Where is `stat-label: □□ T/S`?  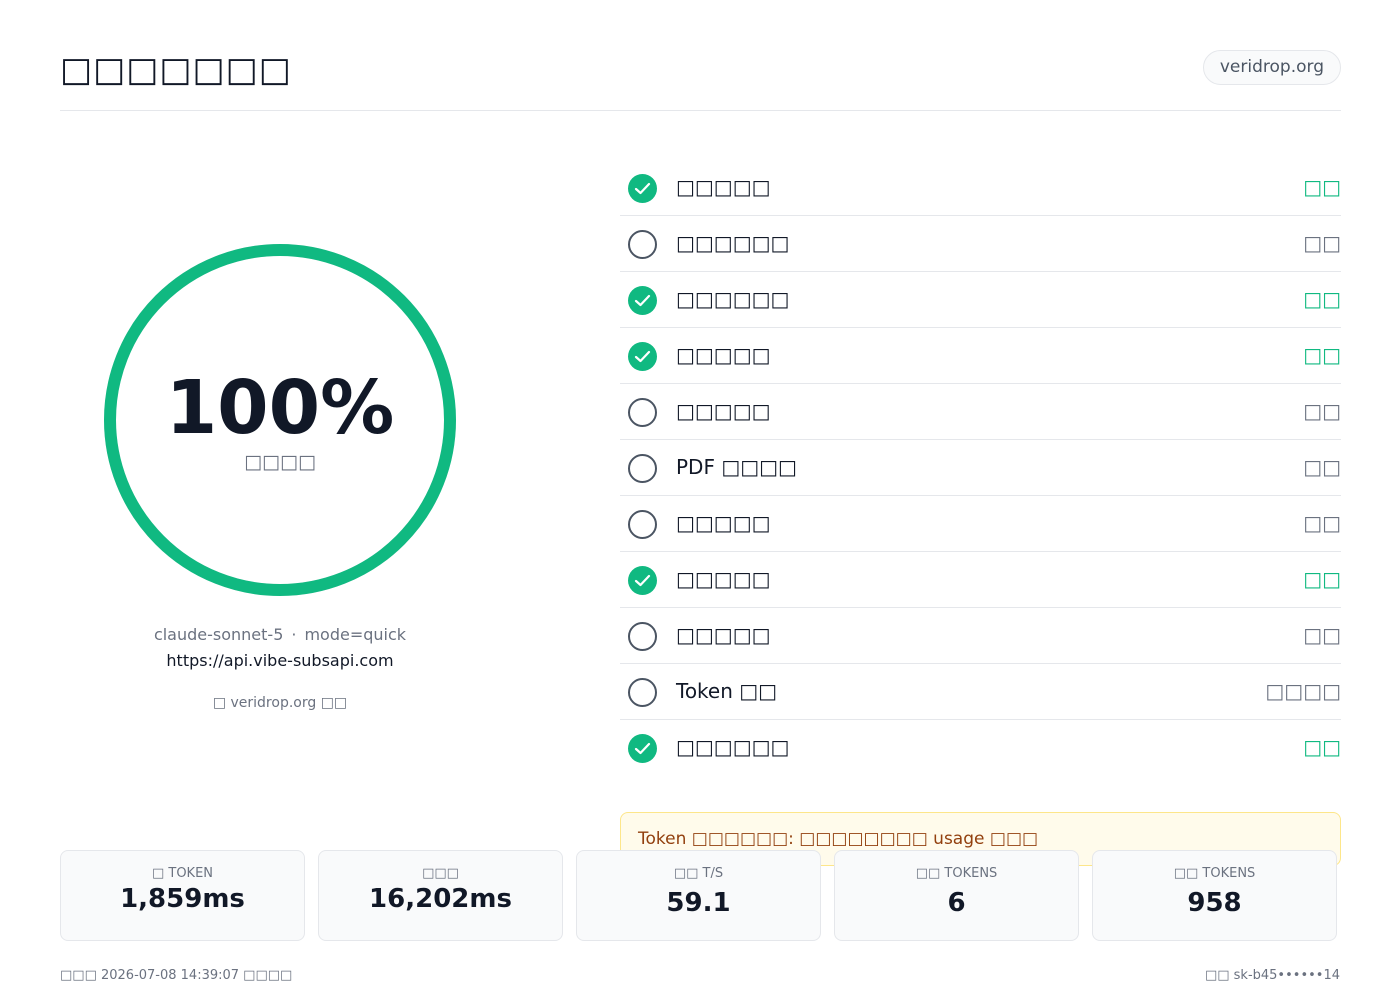
stat-label: □□ T/S is located at coordinates (698, 873).